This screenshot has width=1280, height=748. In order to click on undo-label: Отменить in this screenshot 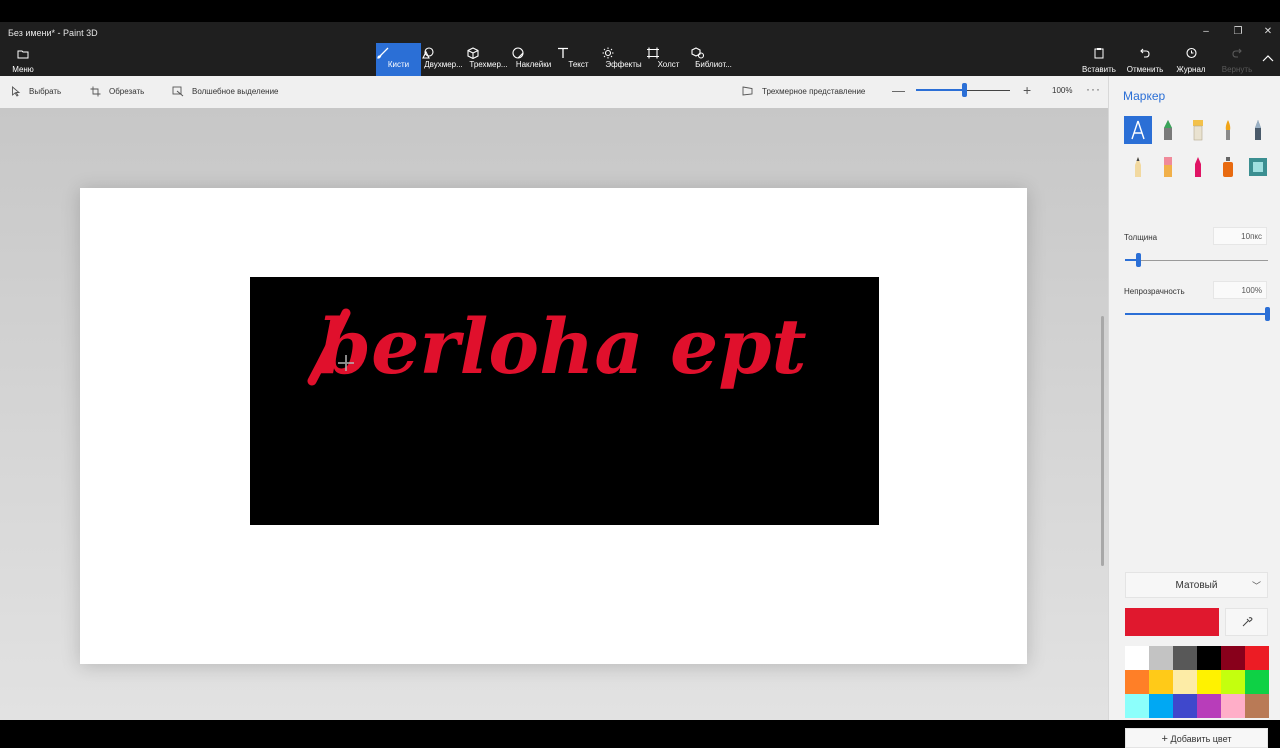, I will do `click(1145, 69)`.